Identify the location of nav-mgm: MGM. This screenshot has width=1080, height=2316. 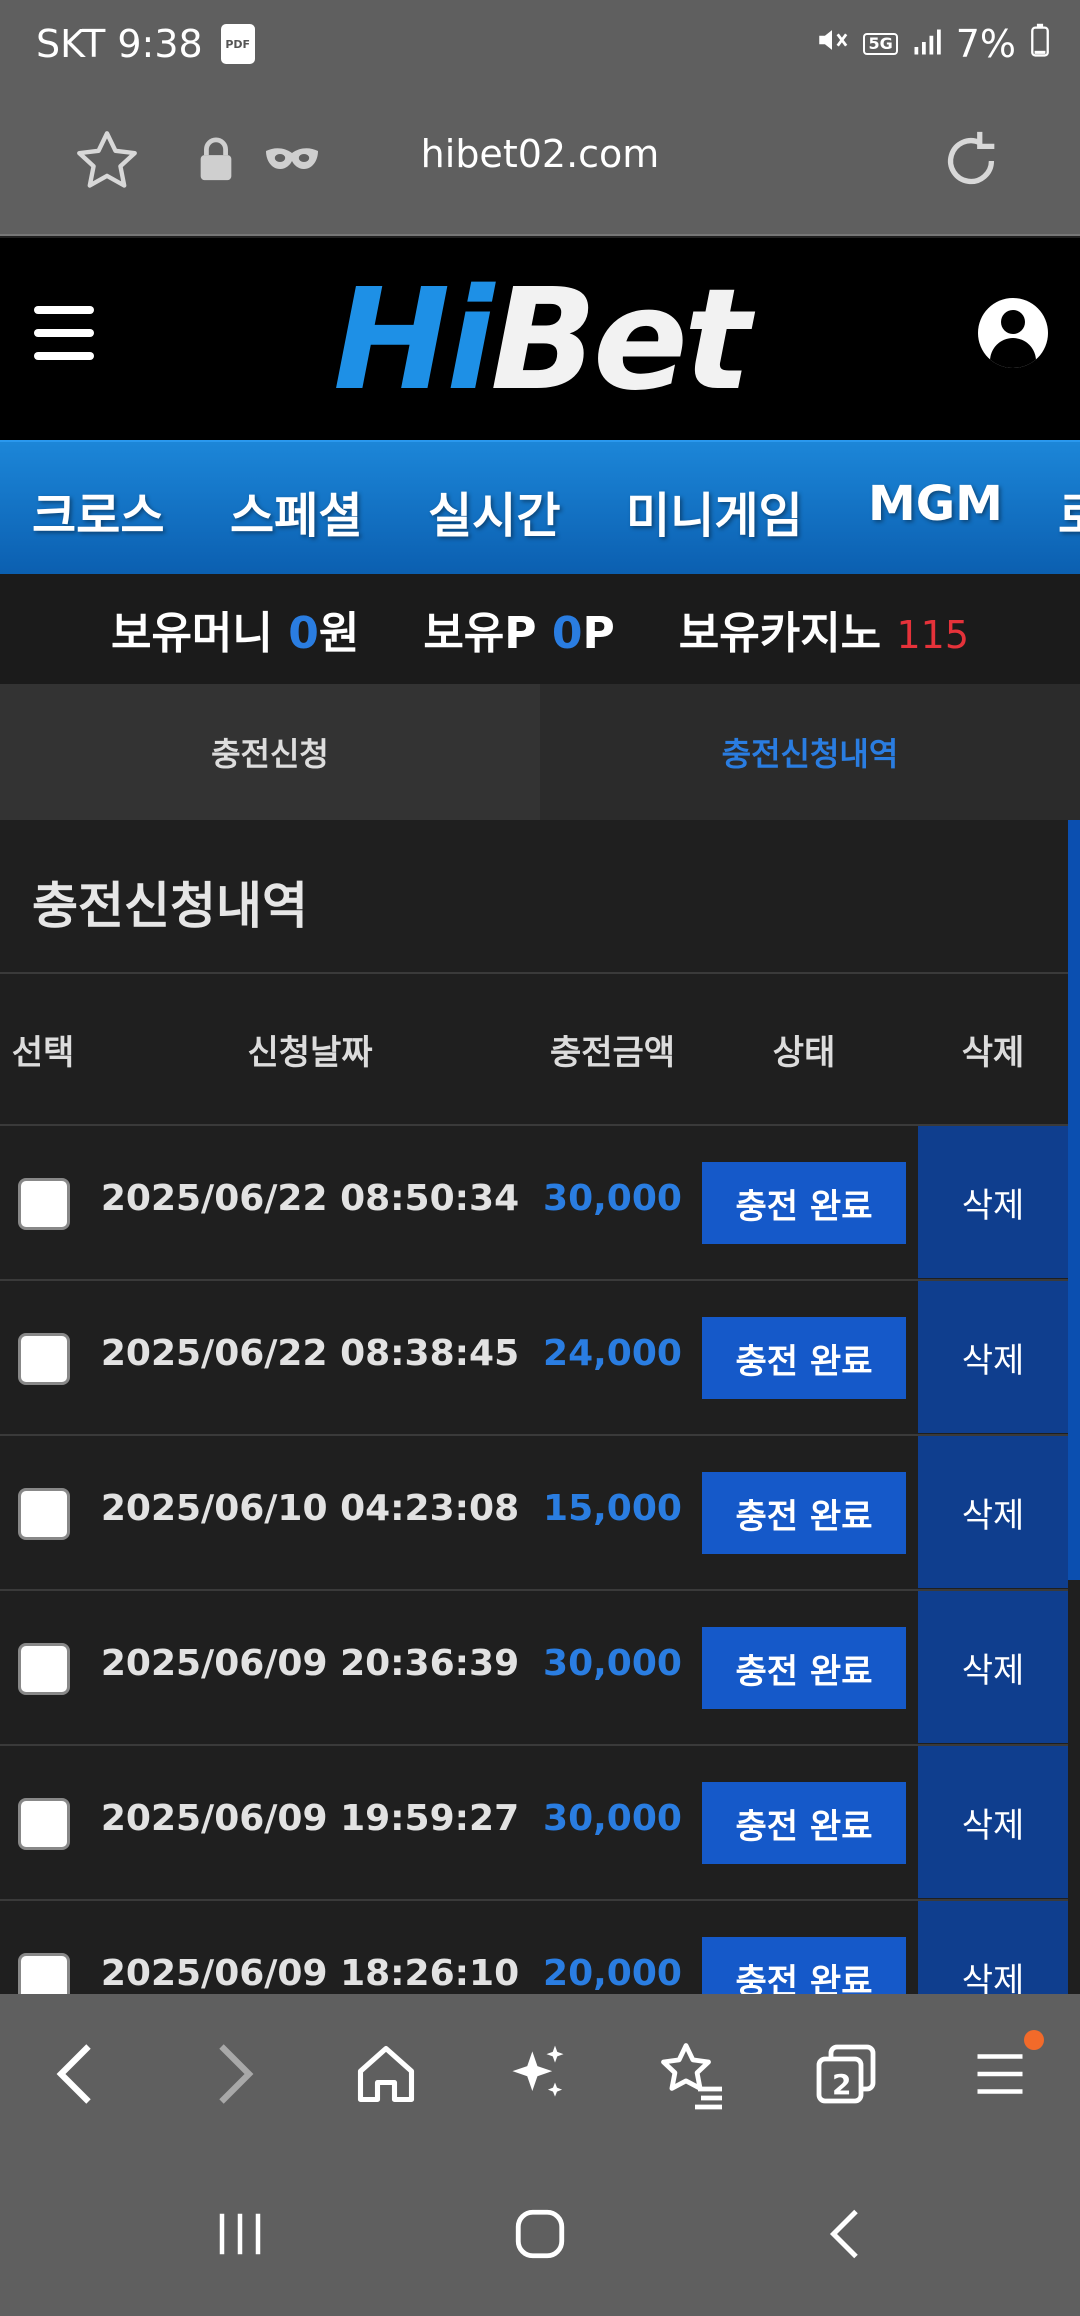
(935, 504).